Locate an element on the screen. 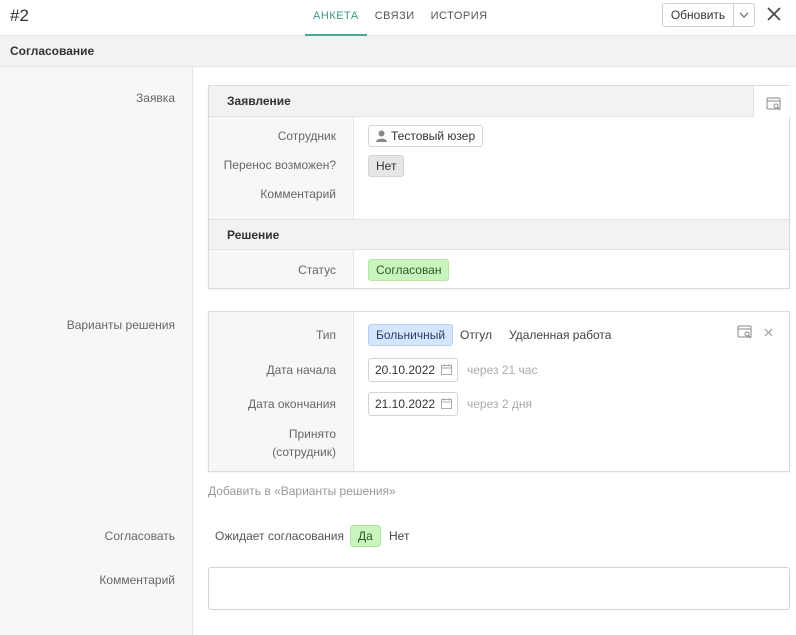 The image size is (796, 635). status-badge: Согласован is located at coordinates (409, 270).